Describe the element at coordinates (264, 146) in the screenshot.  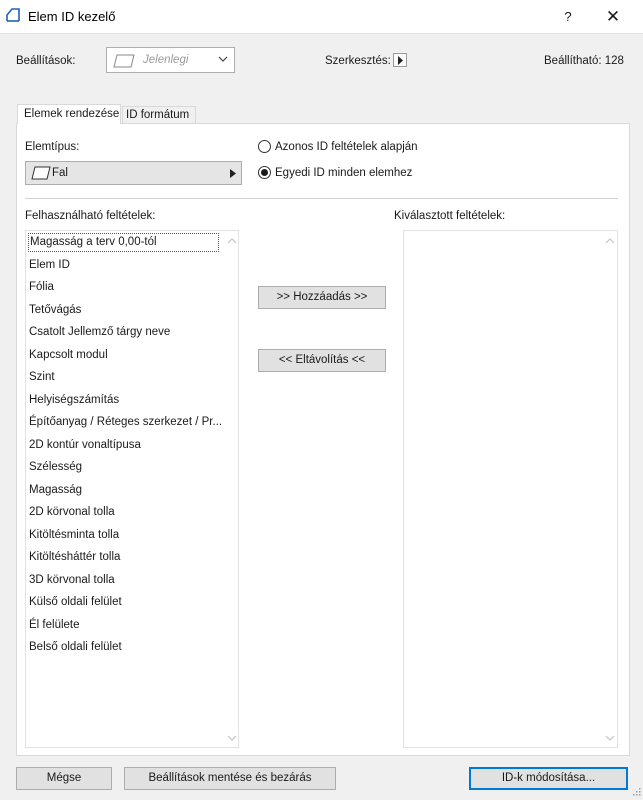
I see `radio-same-id-criteria` at that location.